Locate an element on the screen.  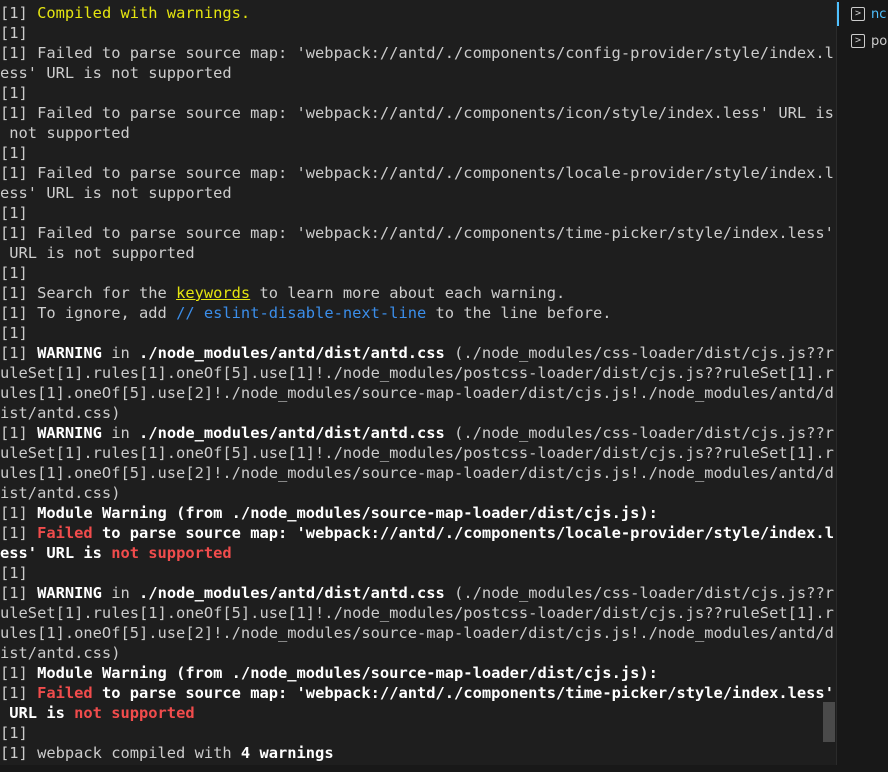
active-terminal-indicator is located at coordinates (838, 14).